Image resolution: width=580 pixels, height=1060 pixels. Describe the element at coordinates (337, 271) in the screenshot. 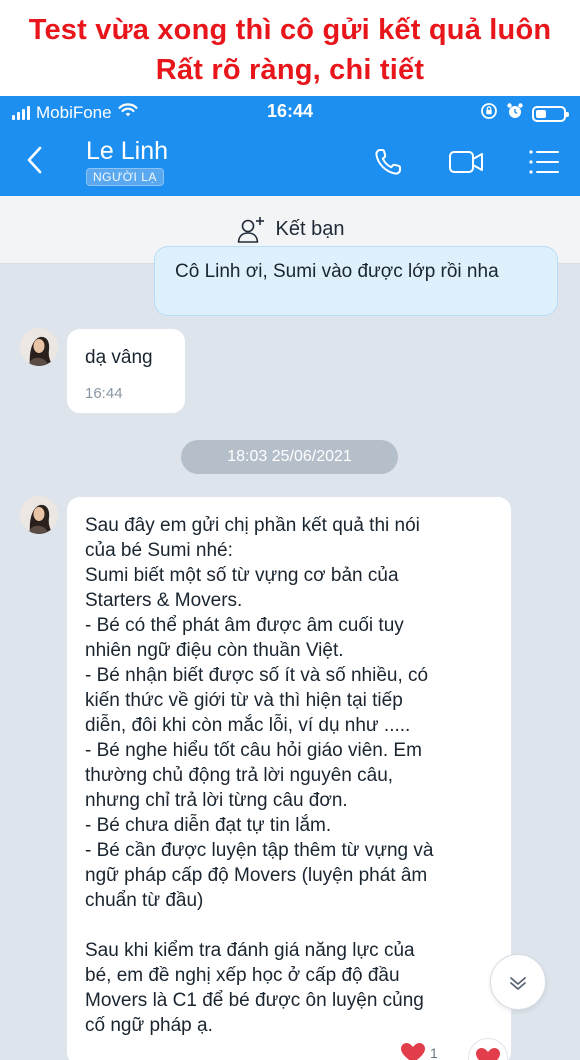

I see `message-text: Cô Linh ơi, Sumi vào được lớp rồi nha` at that location.